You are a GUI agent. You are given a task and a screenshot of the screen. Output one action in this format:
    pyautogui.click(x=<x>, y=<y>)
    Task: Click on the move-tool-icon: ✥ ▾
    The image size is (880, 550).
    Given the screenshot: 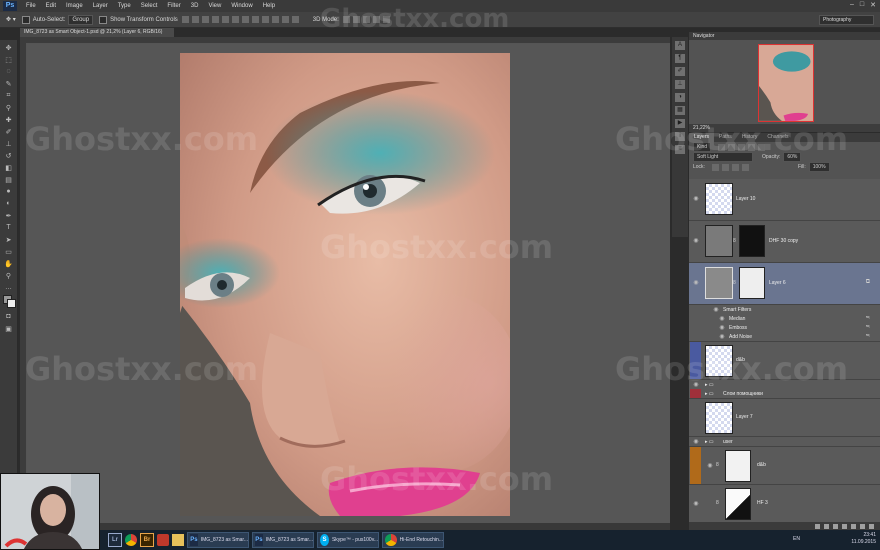 What is the action you would take?
    pyautogui.click(x=11, y=19)
    